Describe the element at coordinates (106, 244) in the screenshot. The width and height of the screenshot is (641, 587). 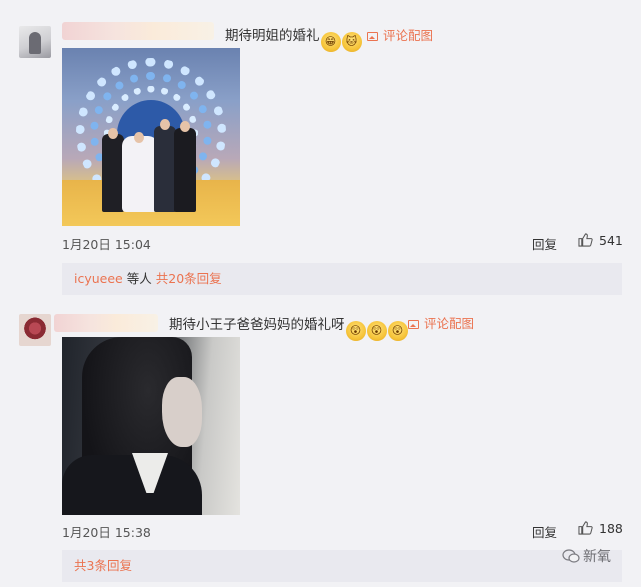
I see `comment-time: 1月20日 15:04` at that location.